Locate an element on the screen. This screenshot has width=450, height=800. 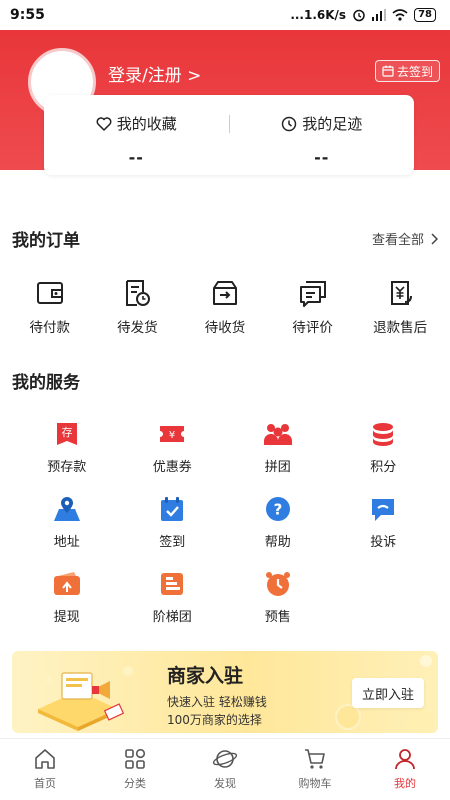
checkin-icon is located at coordinates (172, 509).